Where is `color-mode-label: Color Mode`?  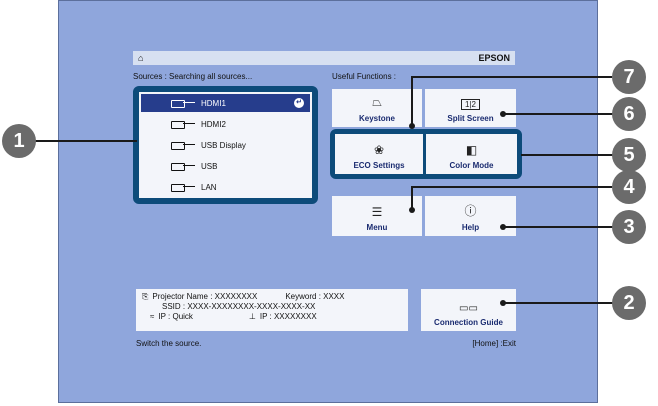 color-mode-label: Color Mode is located at coordinates (471, 165).